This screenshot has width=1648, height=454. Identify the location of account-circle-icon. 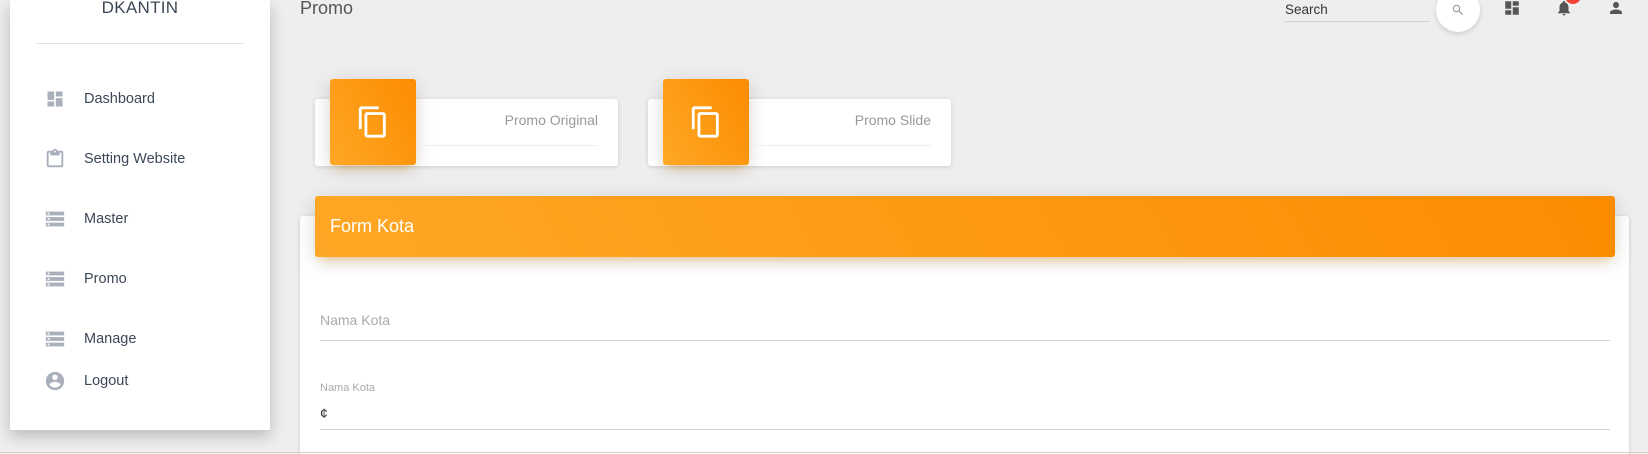
(55, 381).